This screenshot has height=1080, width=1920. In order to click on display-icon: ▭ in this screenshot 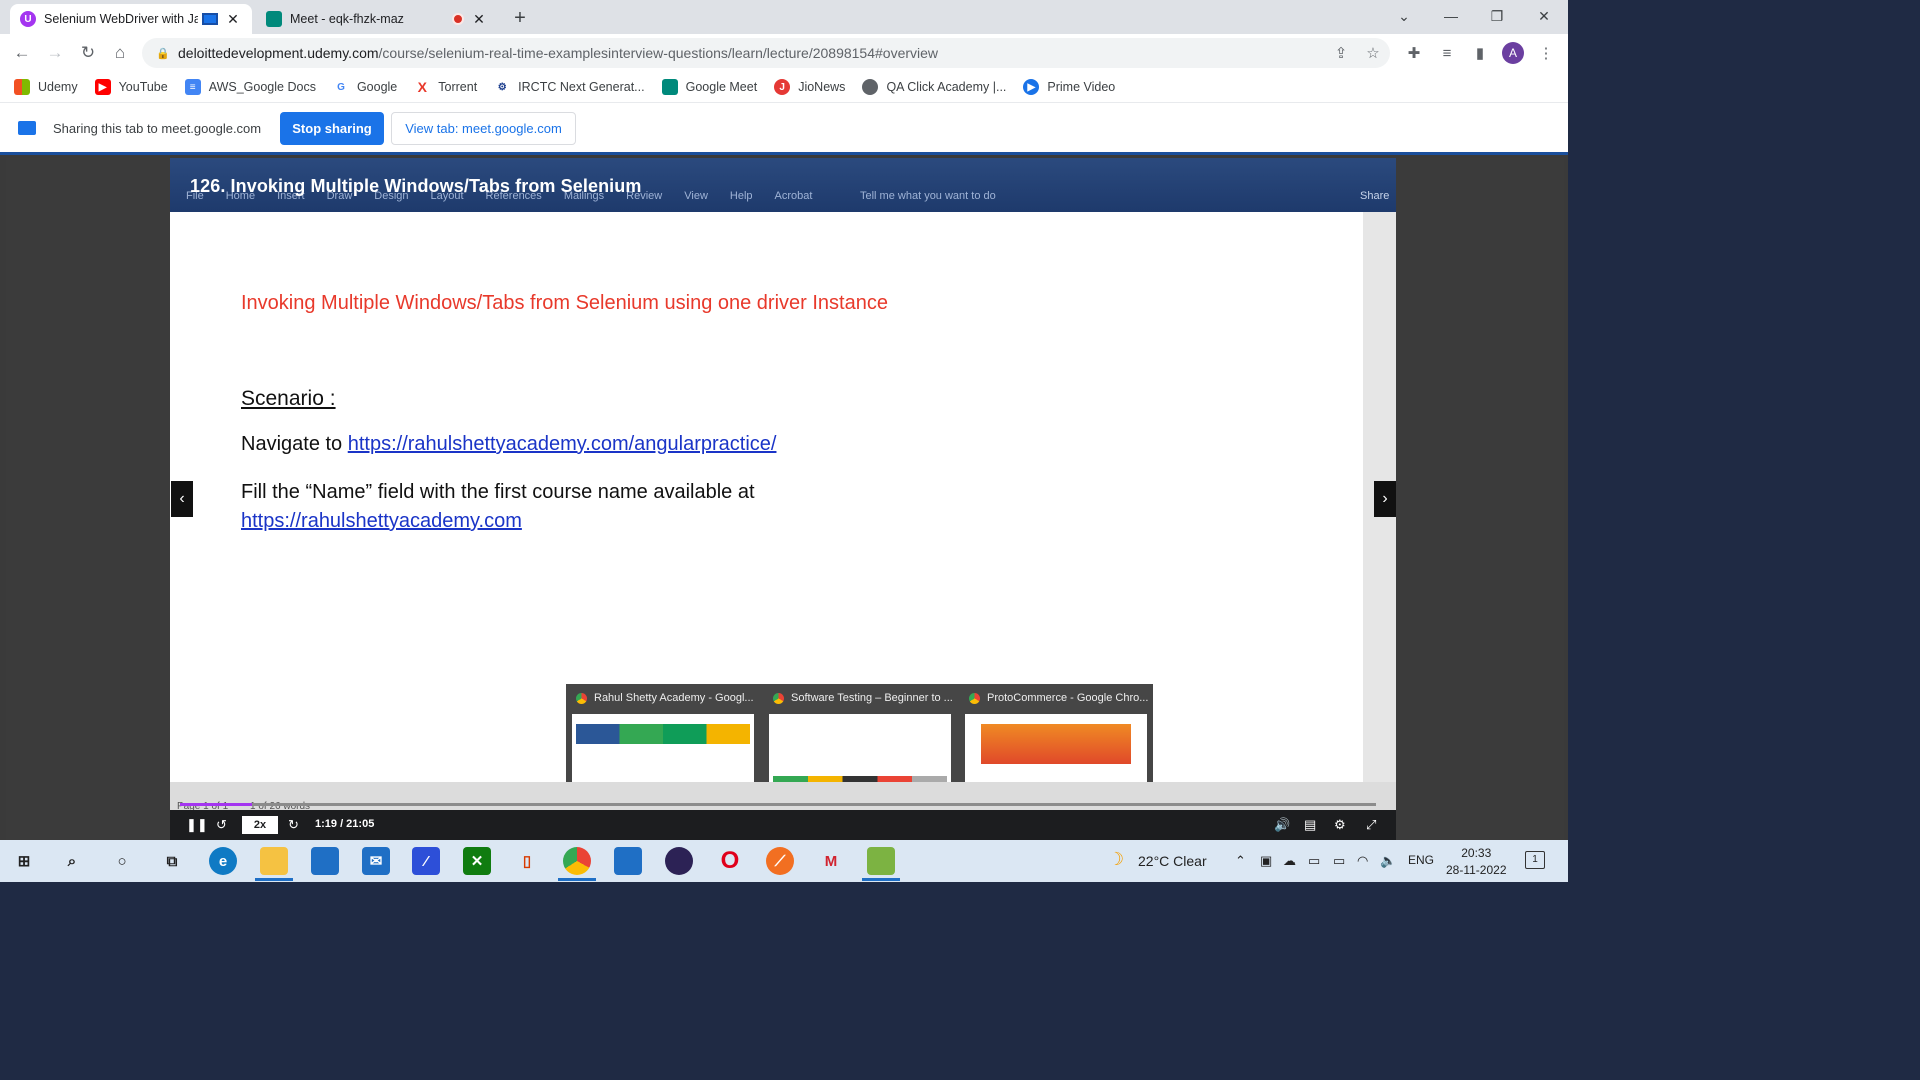, I will do `click(1314, 861)`.